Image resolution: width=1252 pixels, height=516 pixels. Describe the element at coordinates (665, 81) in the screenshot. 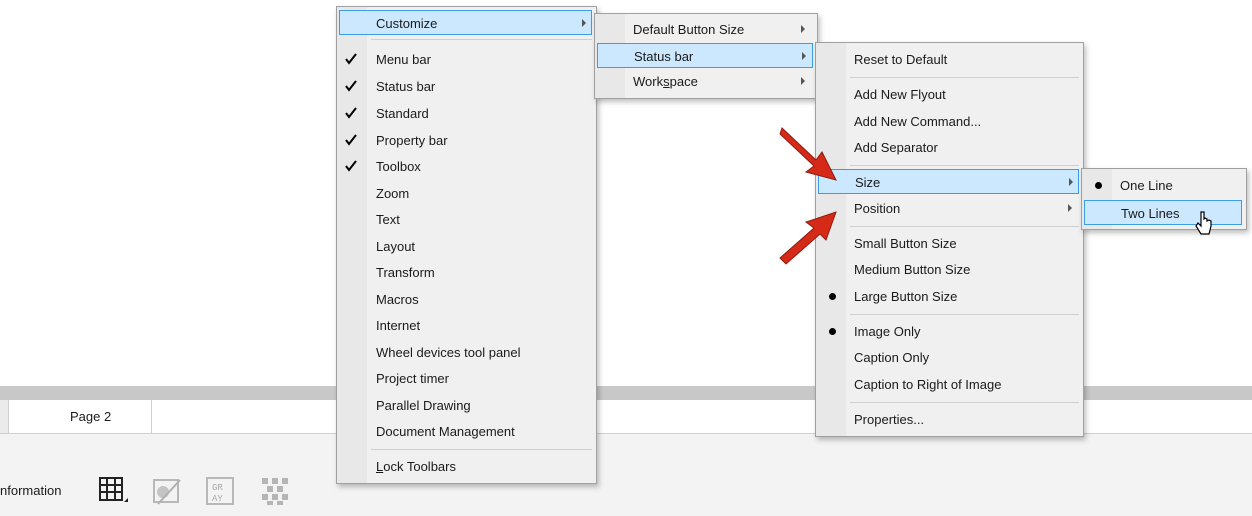

I see `menu-item-label: Workspace` at that location.